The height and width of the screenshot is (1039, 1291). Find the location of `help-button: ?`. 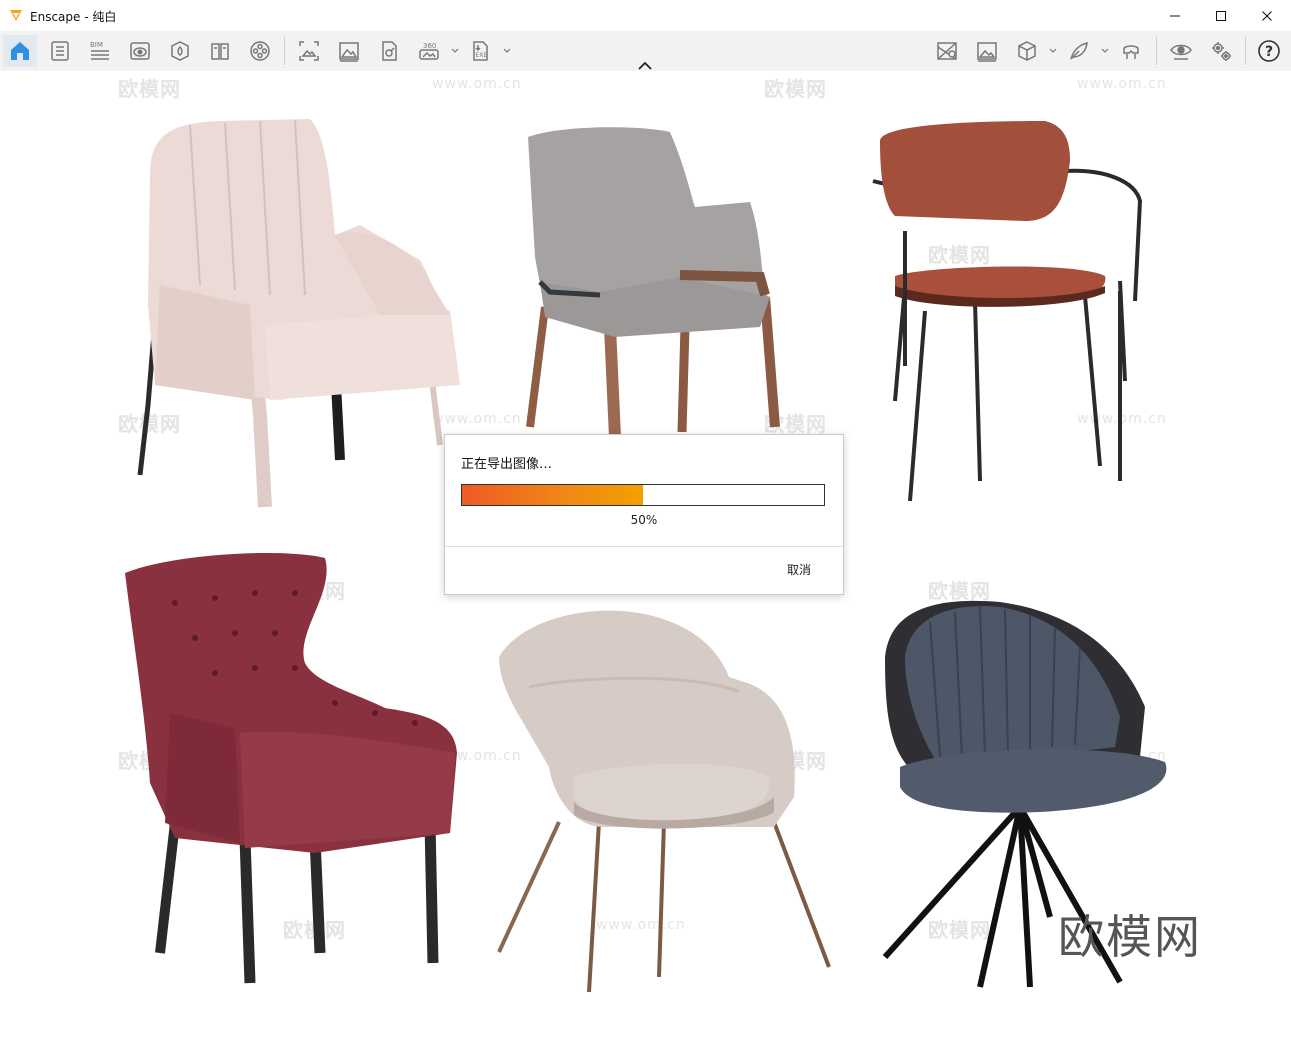

help-button: ? is located at coordinates (1269, 51).